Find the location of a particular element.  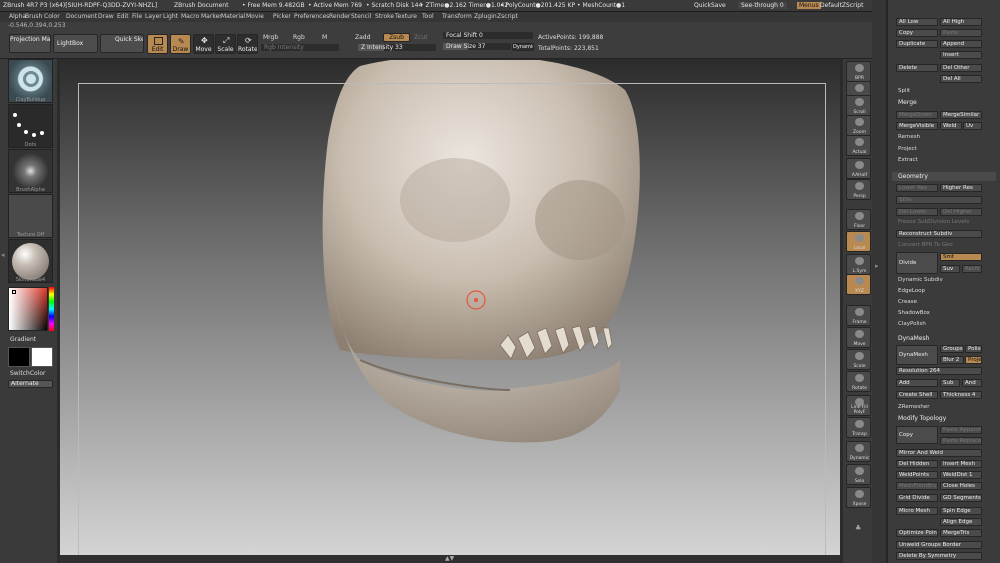

rotate-button: ⟳ Rotate is located at coordinates (247, 44).